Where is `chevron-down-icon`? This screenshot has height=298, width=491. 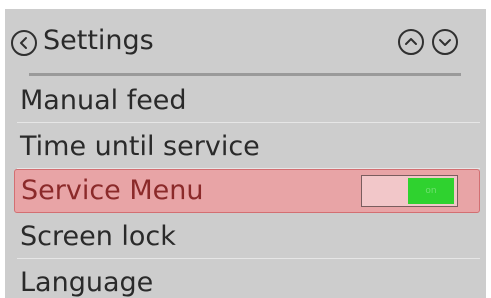
chevron-down-icon is located at coordinates (445, 42).